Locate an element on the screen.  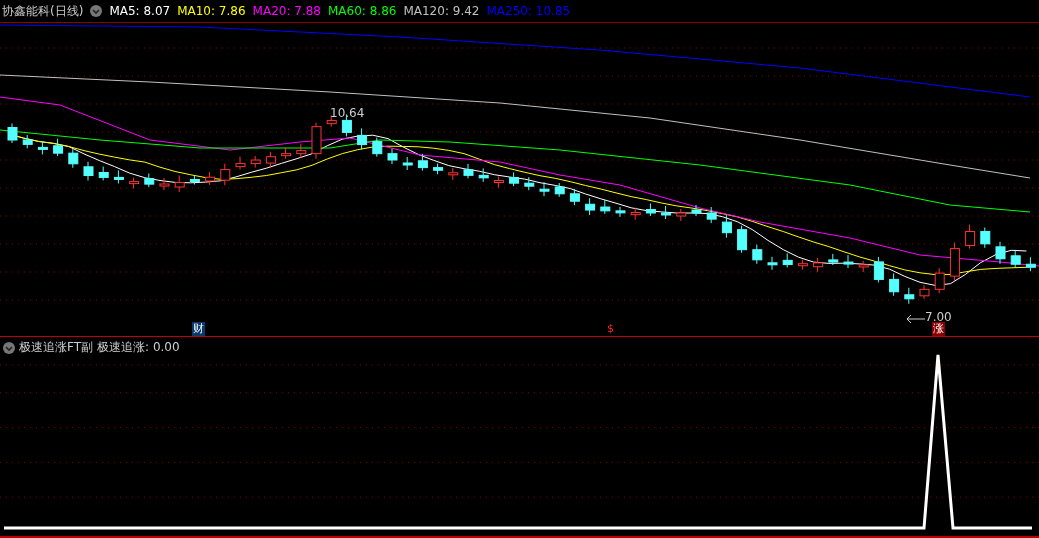
event-marker: $ is located at coordinates (610, 329).